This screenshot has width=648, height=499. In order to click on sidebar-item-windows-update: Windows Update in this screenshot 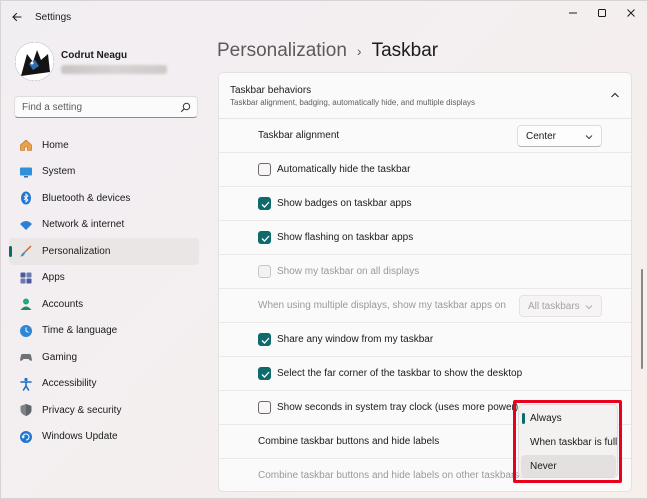, I will do `click(104, 437)`.